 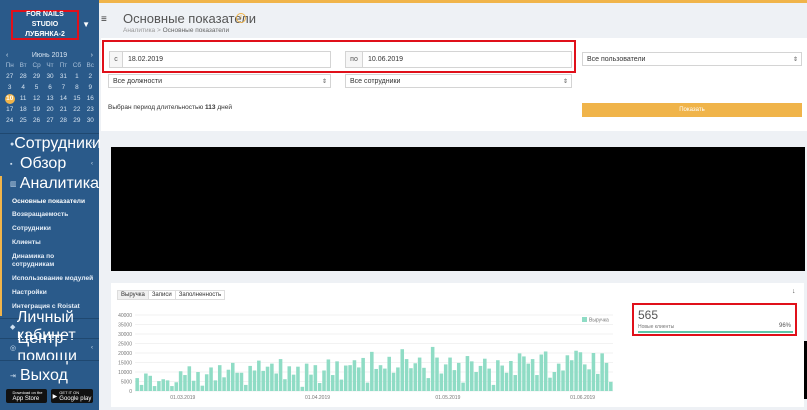 I want to click on calendar-day: 2, so click(x=90, y=77).